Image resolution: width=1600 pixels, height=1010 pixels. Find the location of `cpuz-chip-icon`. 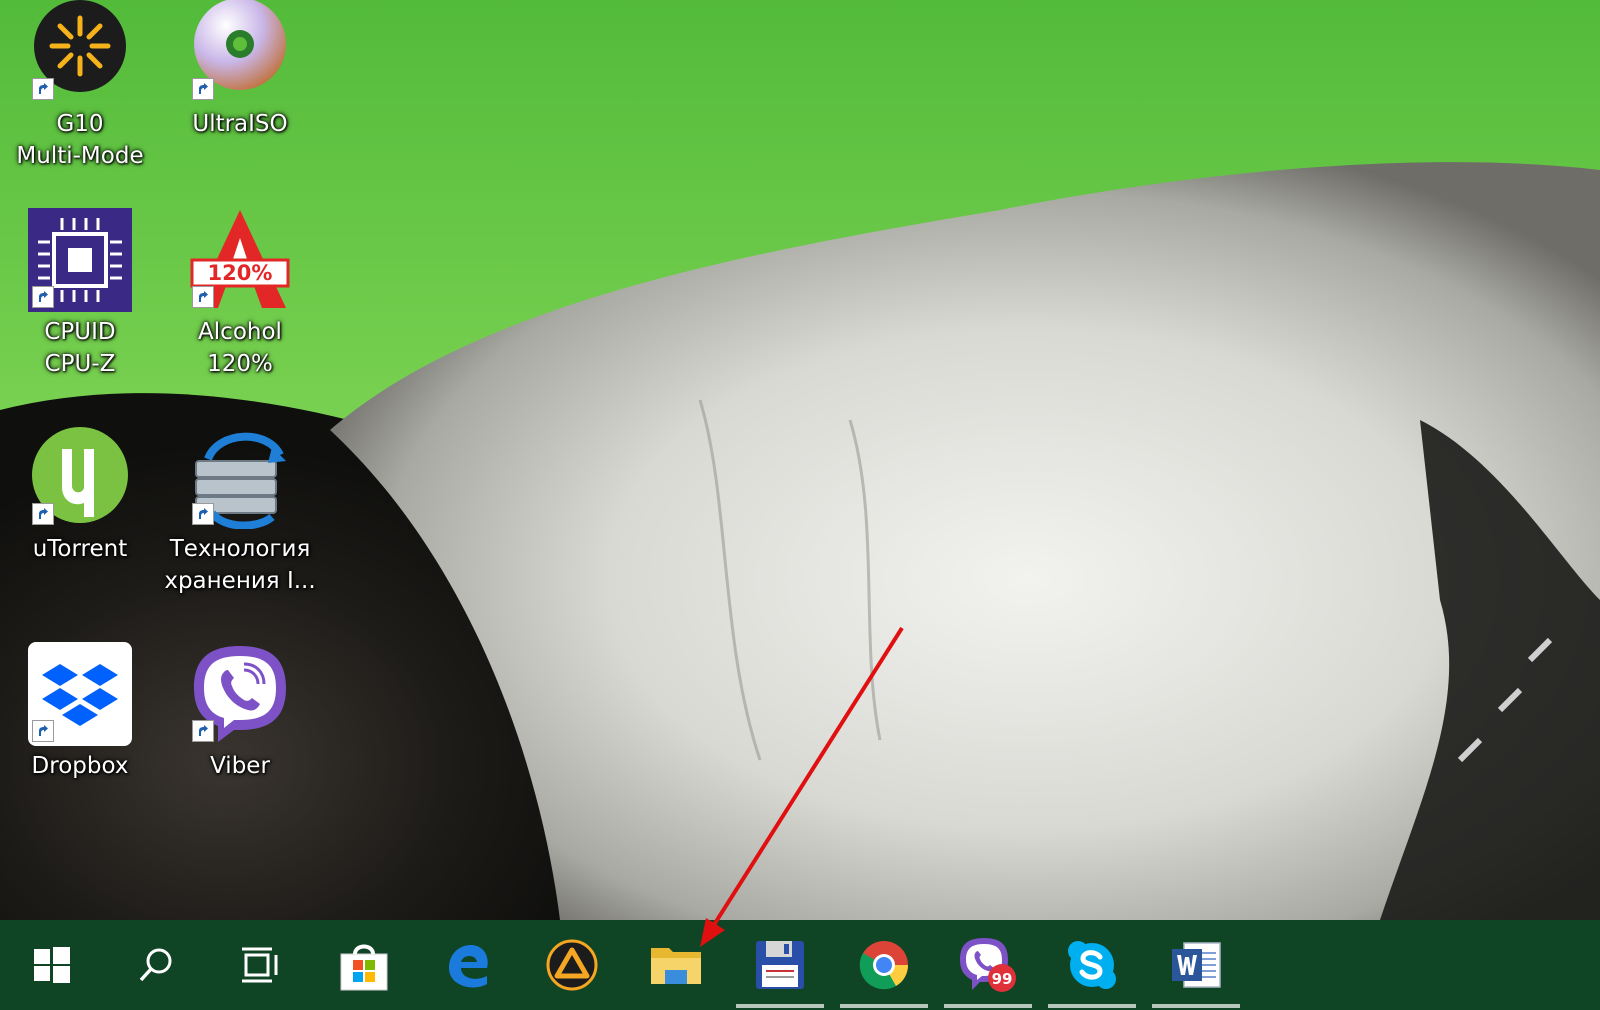

cpuz-chip-icon is located at coordinates (80, 260).